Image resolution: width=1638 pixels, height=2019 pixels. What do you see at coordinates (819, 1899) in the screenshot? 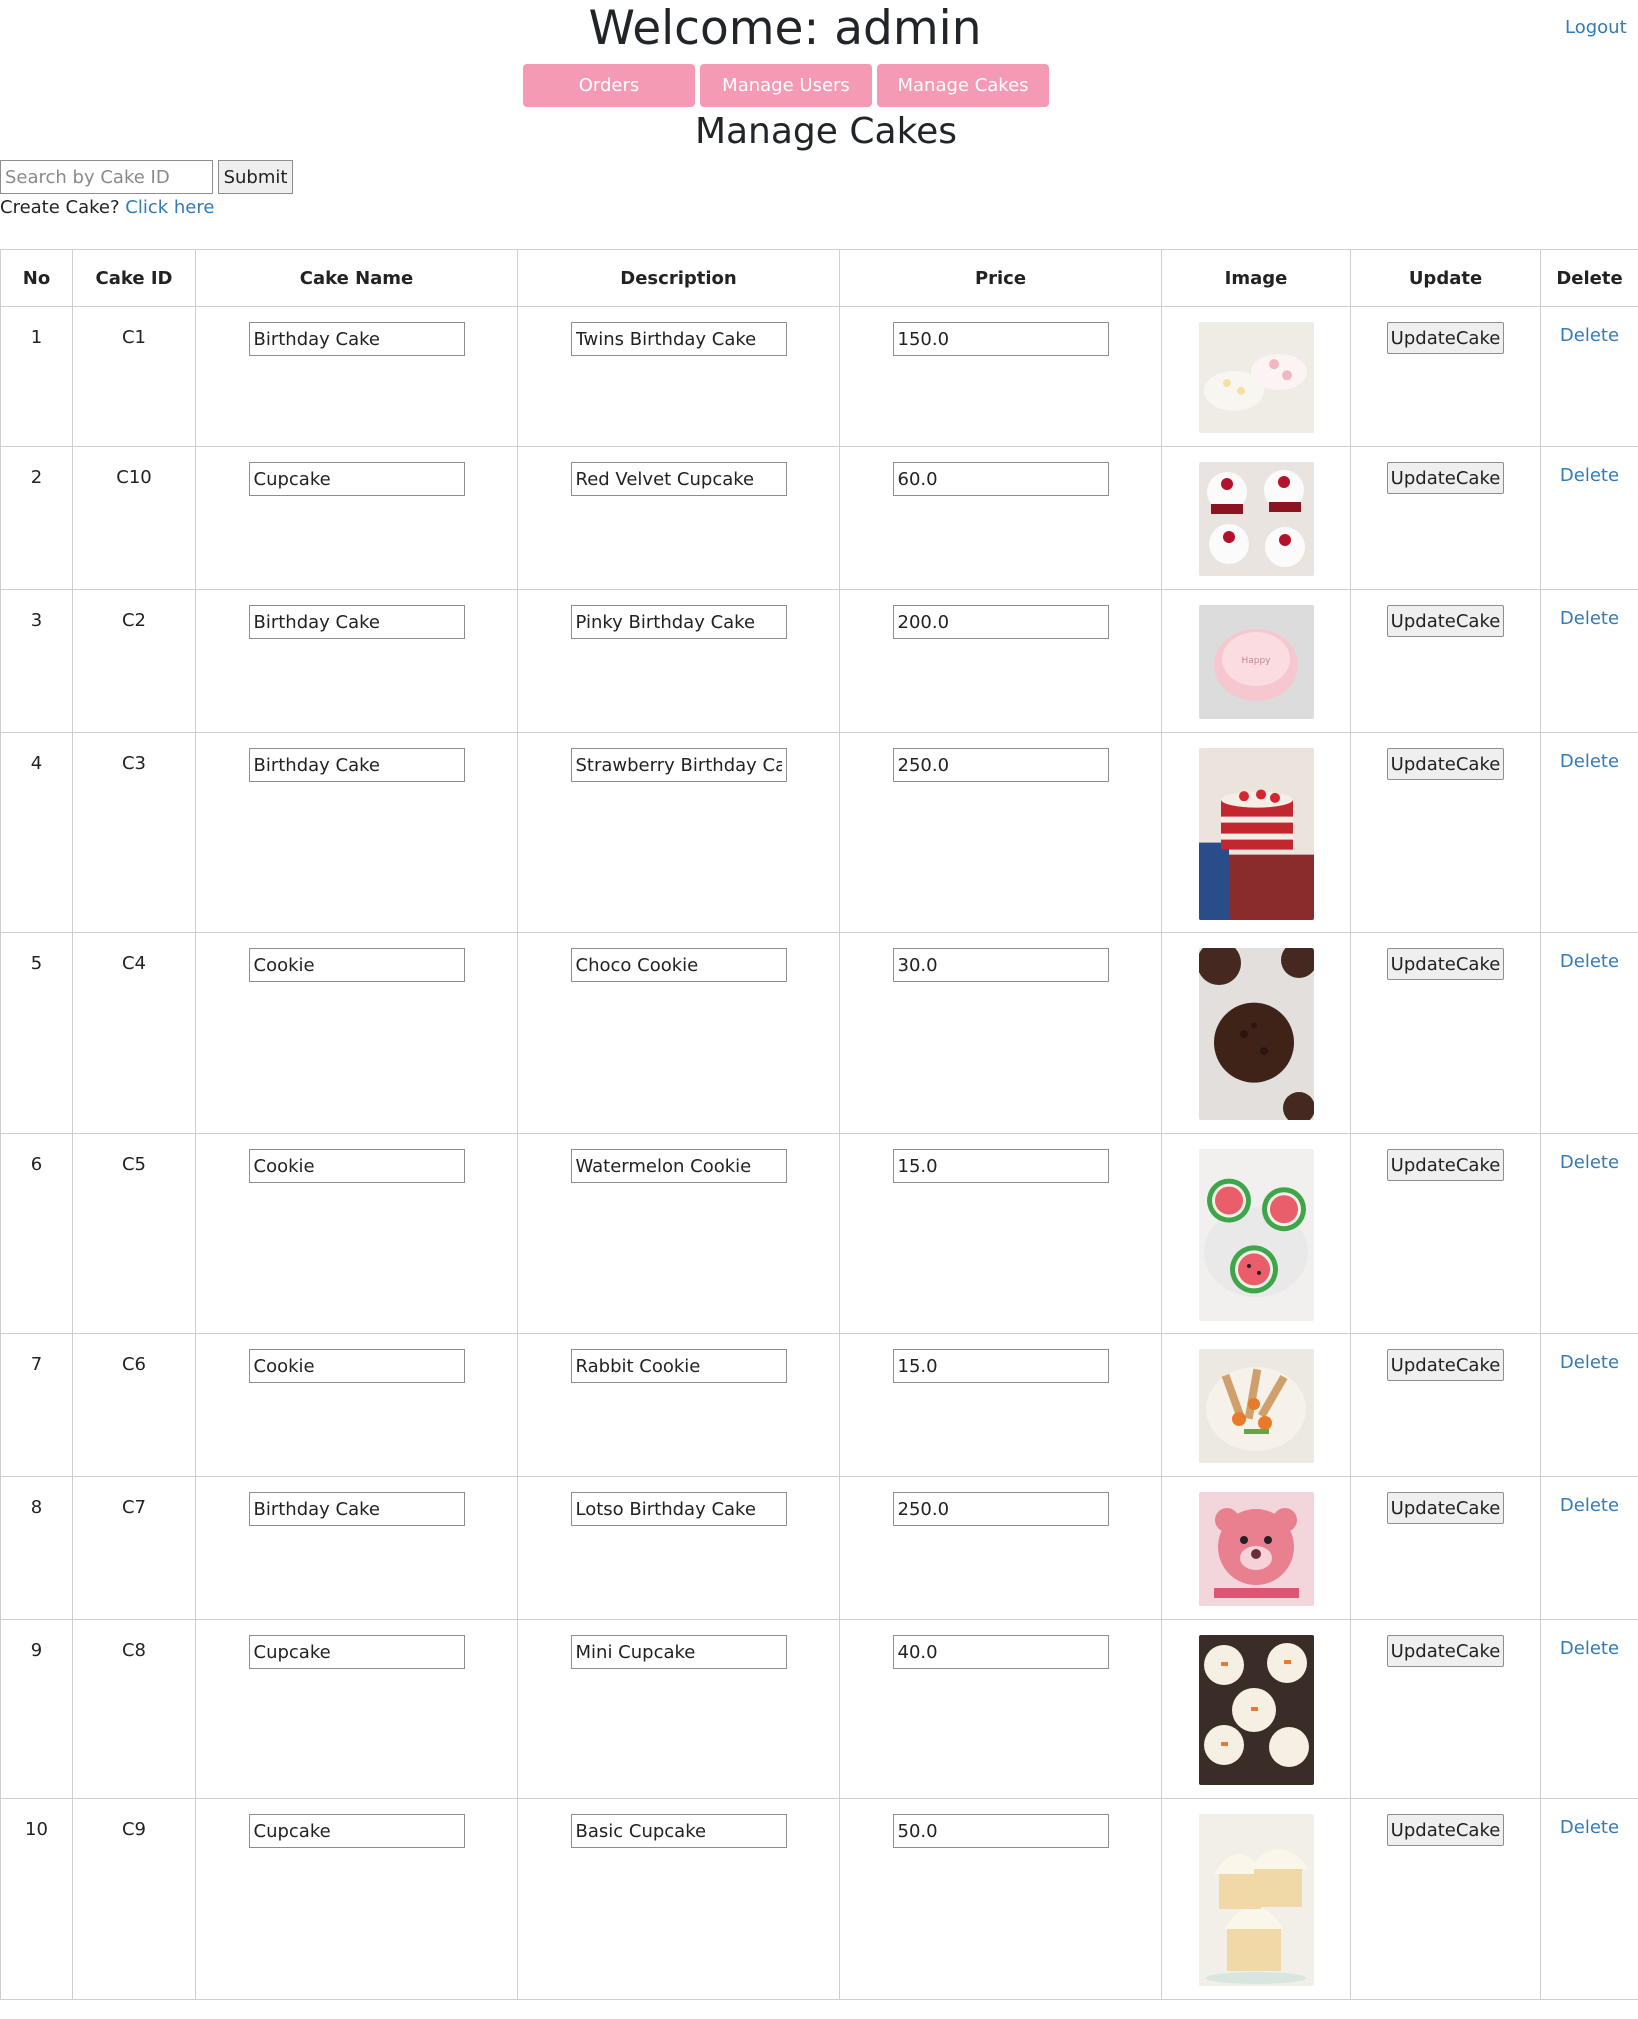
I see `table-row: 10C9 UpdateCake Delete` at bounding box center [819, 1899].